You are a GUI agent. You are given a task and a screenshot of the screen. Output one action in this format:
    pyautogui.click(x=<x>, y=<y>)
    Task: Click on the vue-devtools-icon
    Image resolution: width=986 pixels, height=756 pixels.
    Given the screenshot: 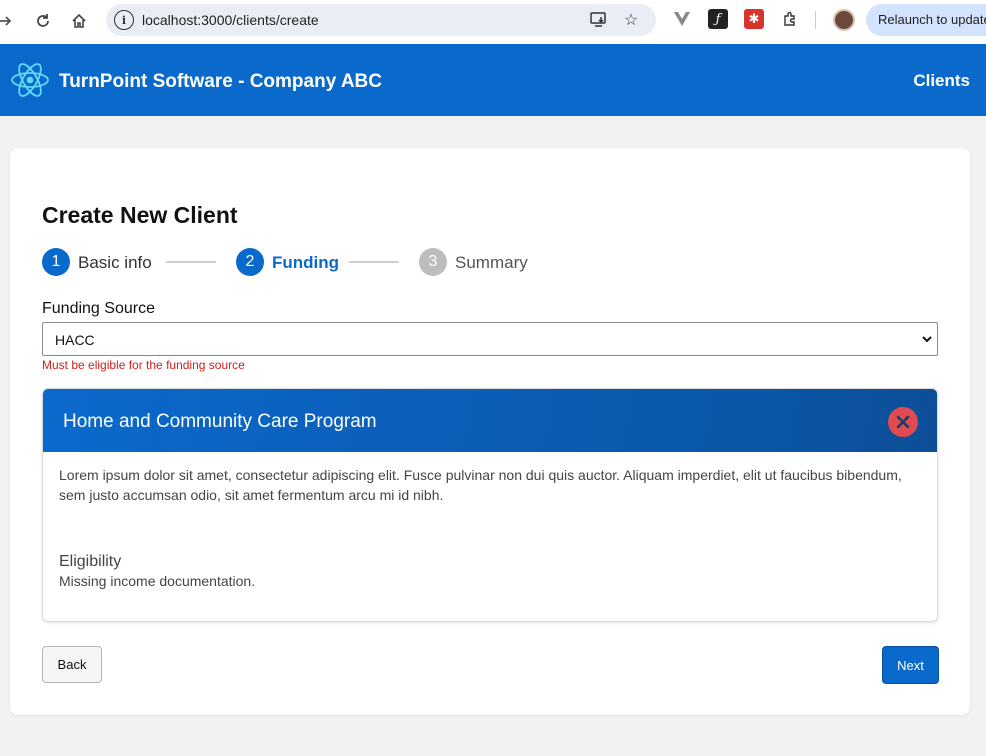 What is the action you would take?
    pyautogui.click(x=682, y=19)
    